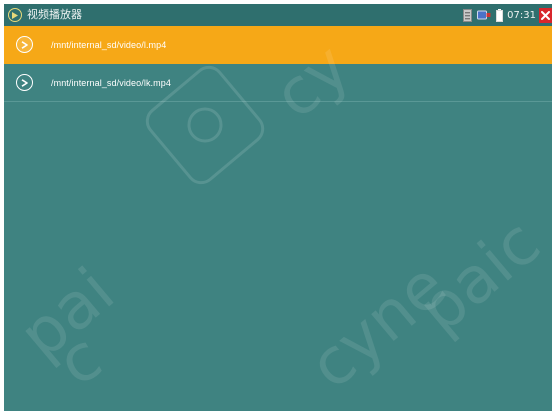 Image resolution: width=552 pixels, height=415 pixels. I want to click on file-path: /mnt/internal_sd/video/lk.mp4, so click(111, 82).